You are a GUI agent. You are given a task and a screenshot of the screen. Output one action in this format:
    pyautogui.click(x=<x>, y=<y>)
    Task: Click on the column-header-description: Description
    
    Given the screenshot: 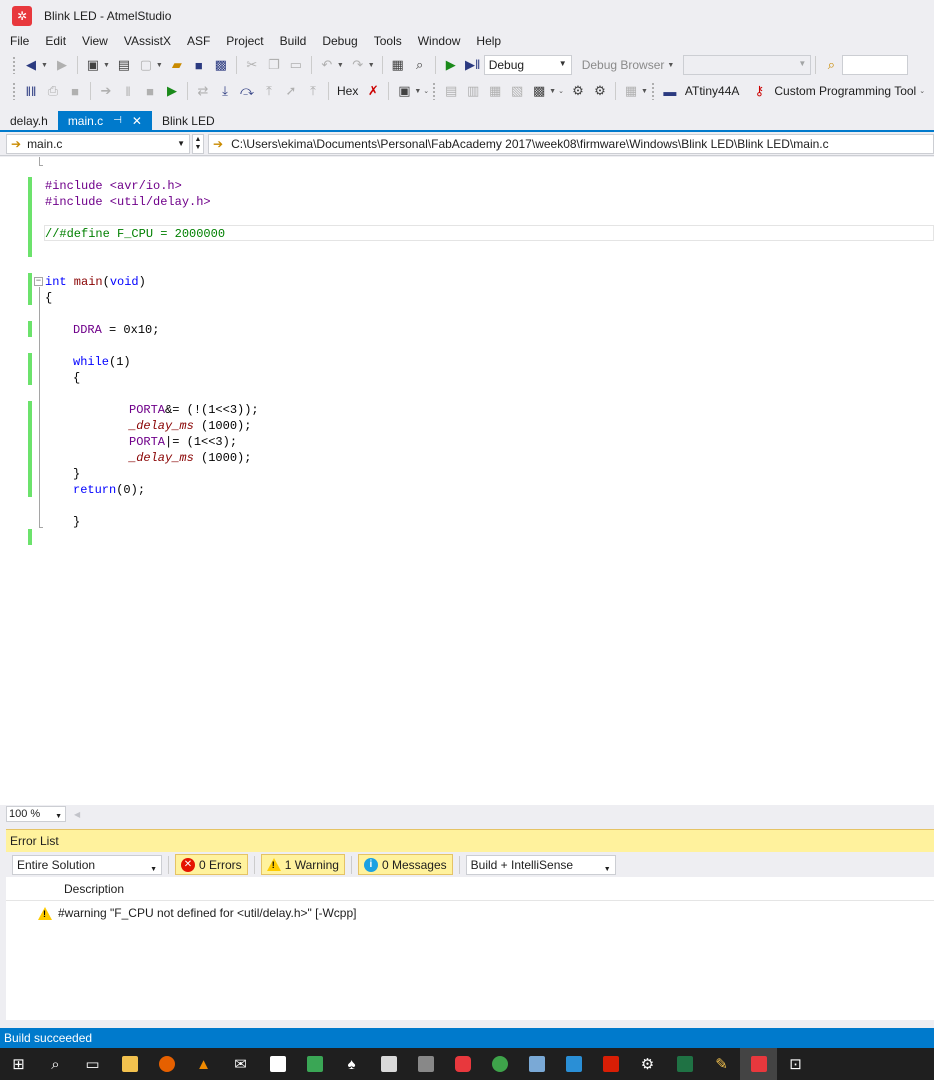 What is the action you would take?
    pyautogui.click(x=94, y=889)
    